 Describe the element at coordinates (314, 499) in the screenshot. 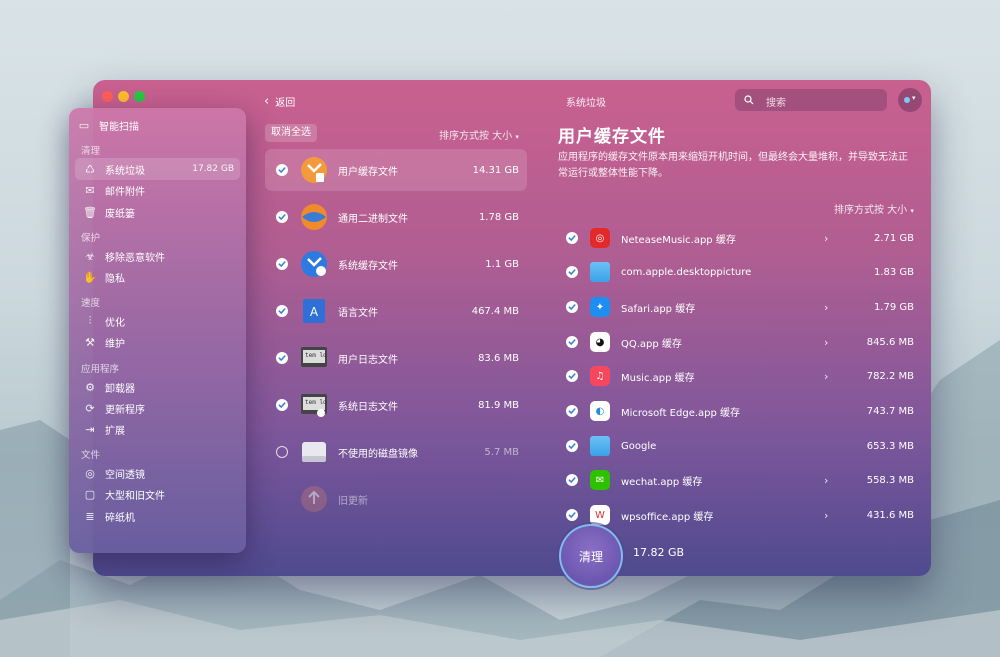

I see `old-updates-icon` at that location.